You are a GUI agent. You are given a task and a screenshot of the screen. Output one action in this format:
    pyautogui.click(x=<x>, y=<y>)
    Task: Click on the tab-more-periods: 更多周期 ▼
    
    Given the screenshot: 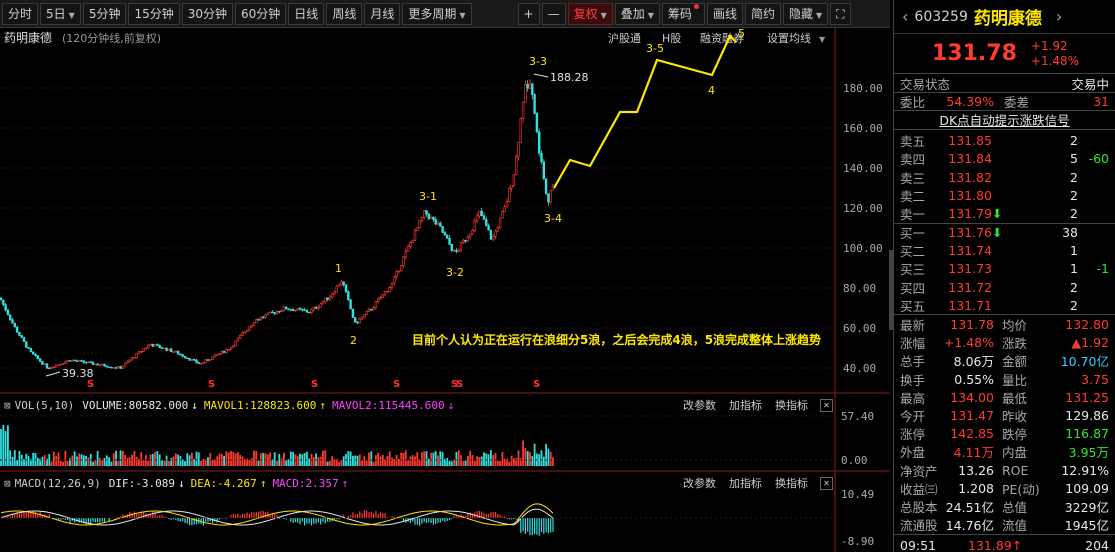 What is the action you would take?
    pyautogui.click(x=437, y=13)
    